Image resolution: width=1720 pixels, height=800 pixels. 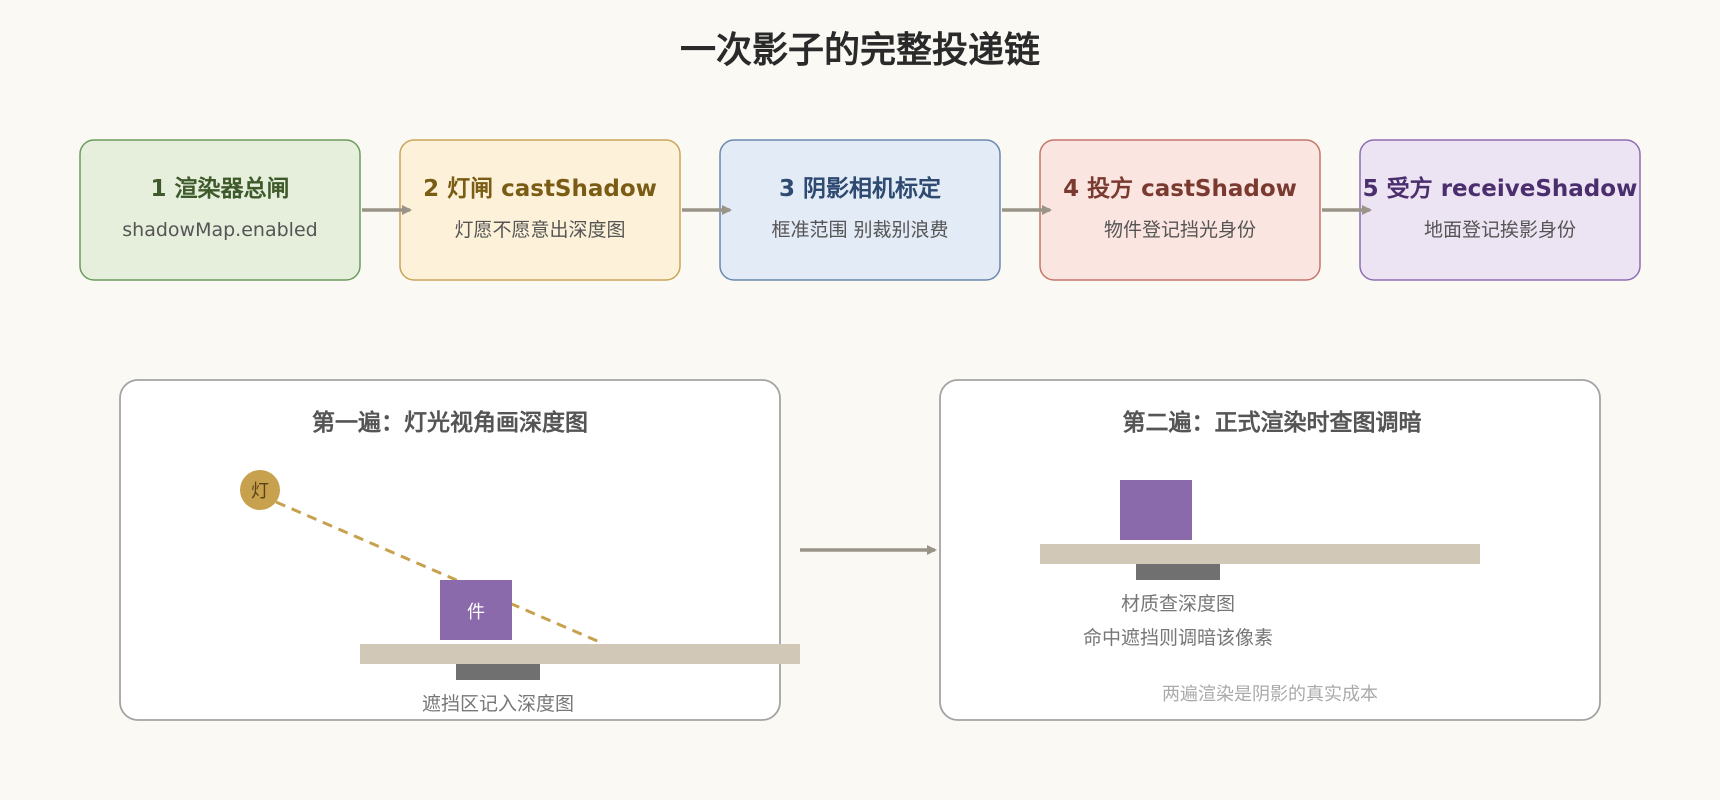 I want to click on object-label: 件, so click(x=476, y=612).